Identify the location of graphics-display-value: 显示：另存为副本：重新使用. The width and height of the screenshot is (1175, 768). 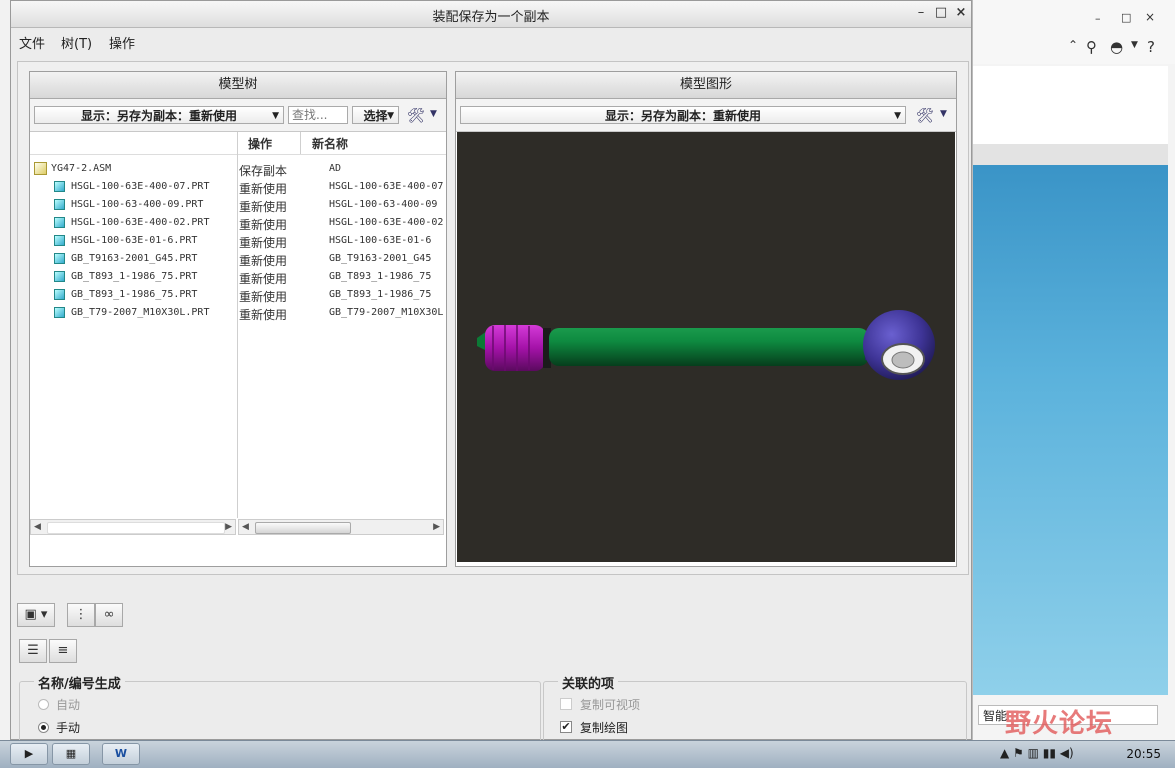
(682, 116).